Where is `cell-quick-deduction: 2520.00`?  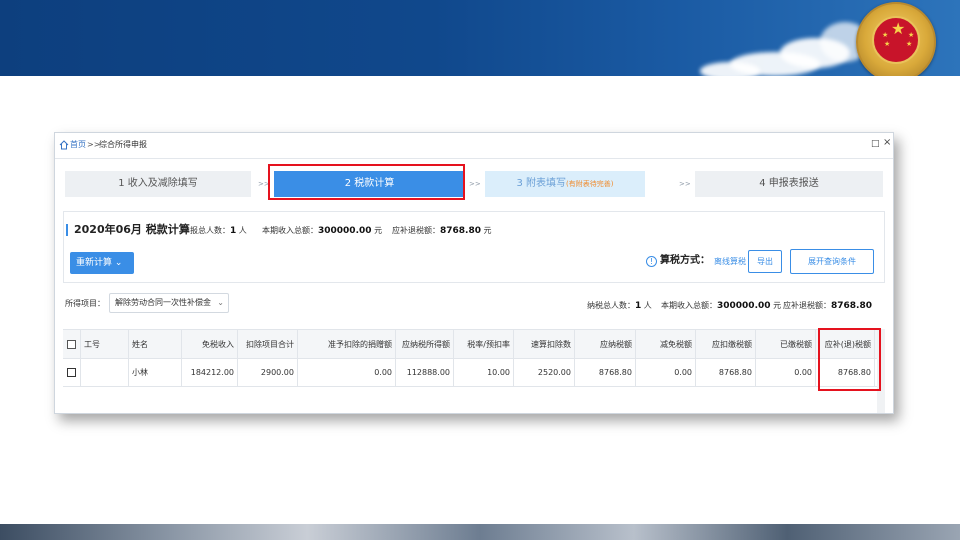
cell-quick-deduction: 2520.00 is located at coordinates (544, 372).